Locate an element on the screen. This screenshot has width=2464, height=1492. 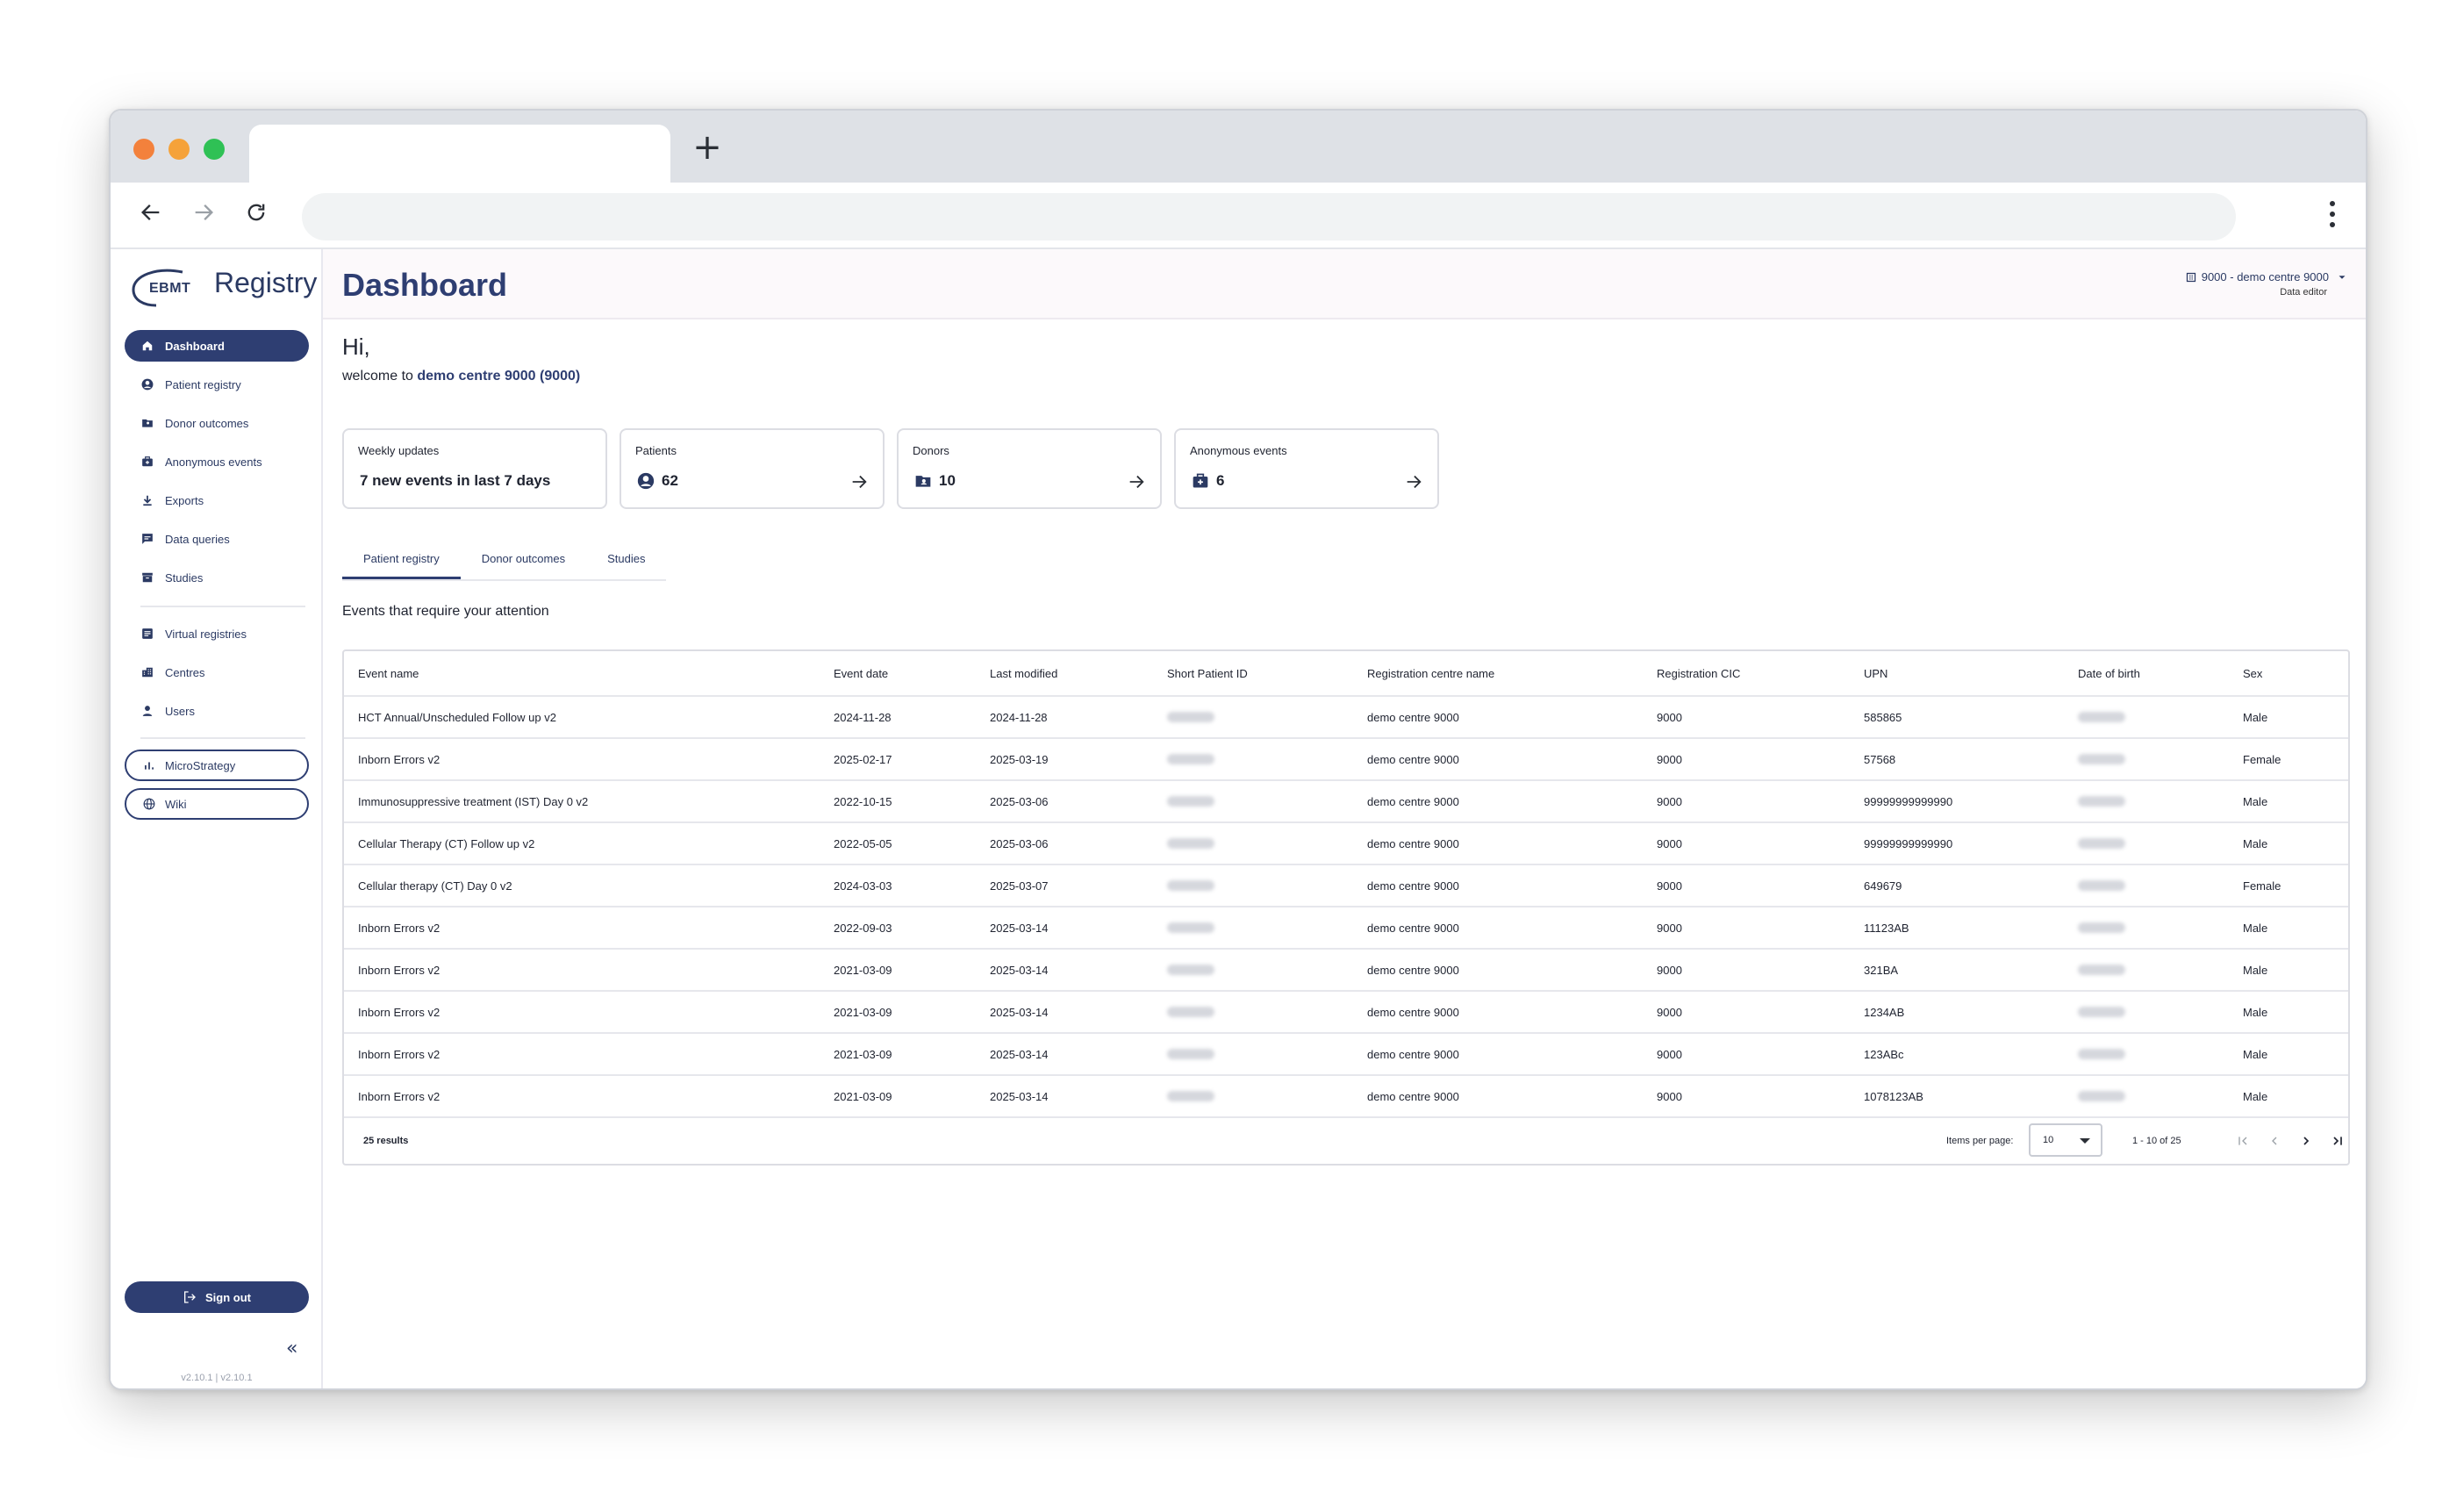
browser-tab is located at coordinates (459, 155).